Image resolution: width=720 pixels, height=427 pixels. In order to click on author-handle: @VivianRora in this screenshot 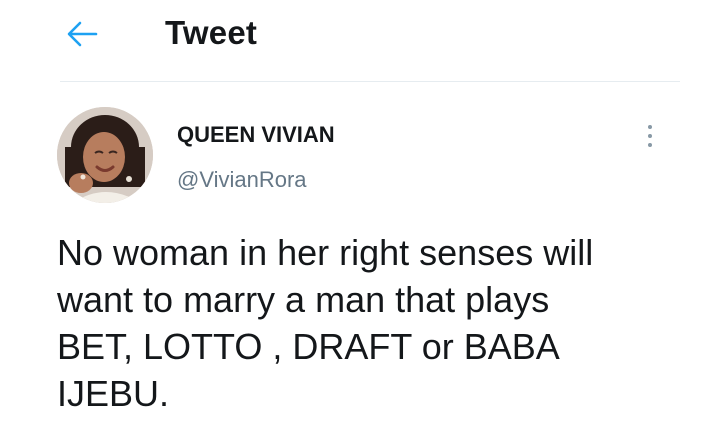, I will do `click(242, 180)`.